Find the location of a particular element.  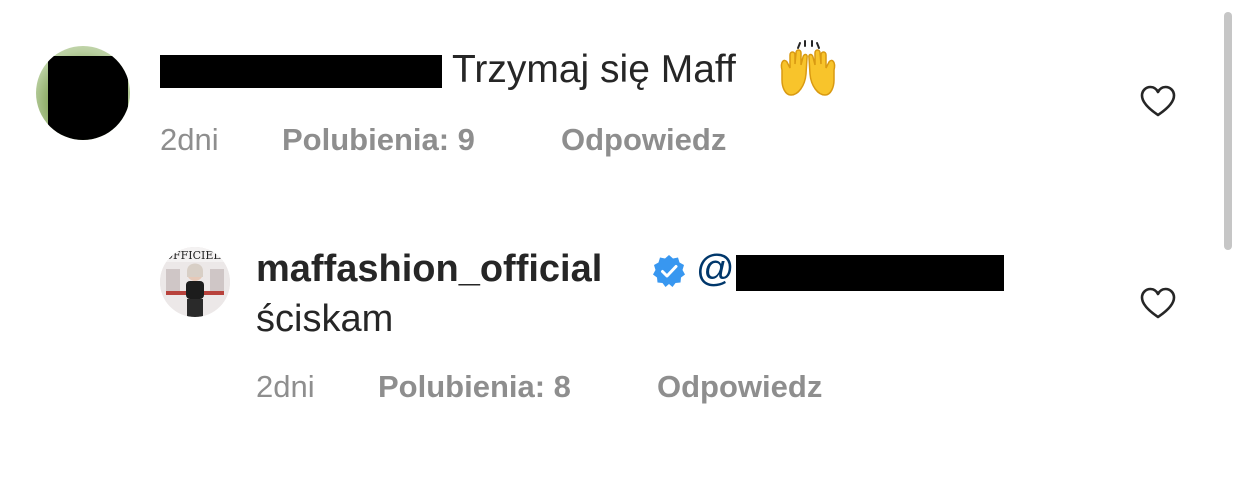

comment-text: Trzymaj się Maff is located at coordinates (594, 69).